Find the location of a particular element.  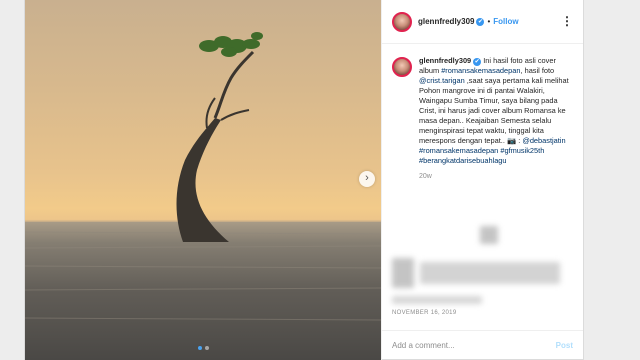

more-options-icon: ⋮ is located at coordinates (567, 21).